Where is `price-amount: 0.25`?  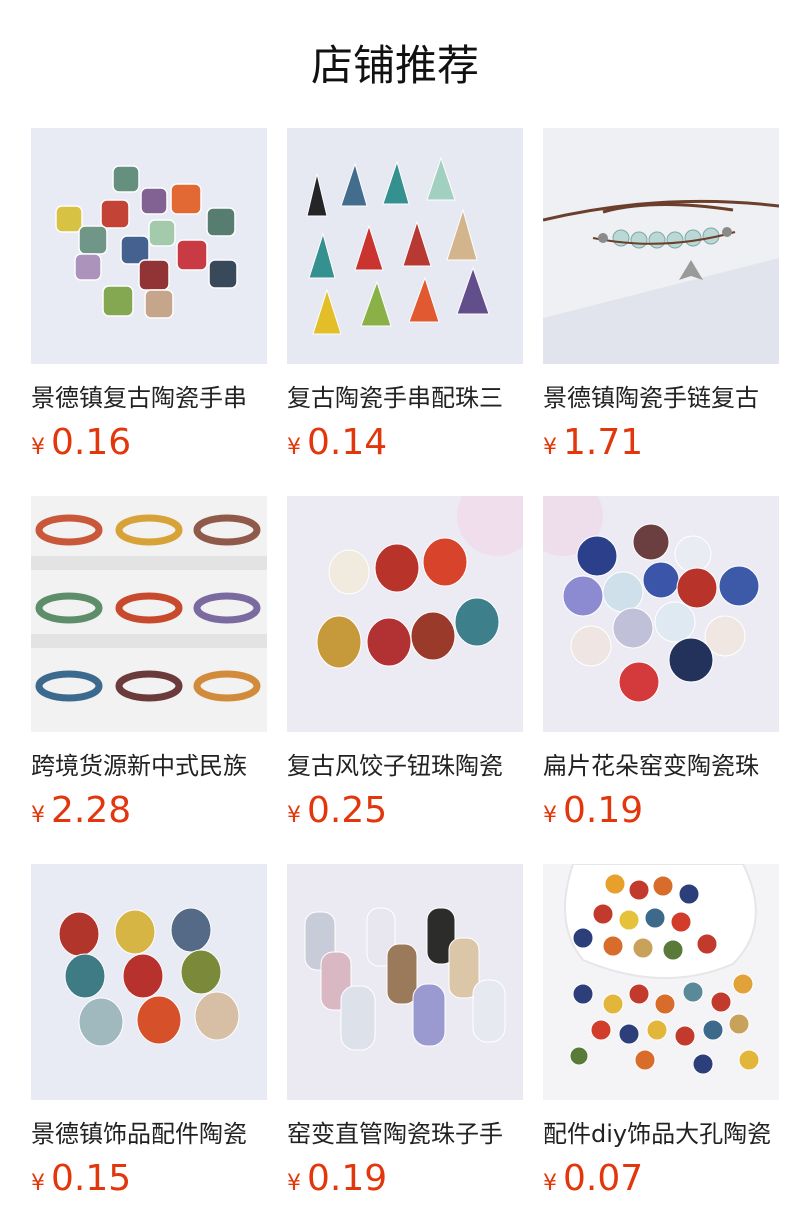
price-amount: 0.25 is located at coordinates (347, 810).